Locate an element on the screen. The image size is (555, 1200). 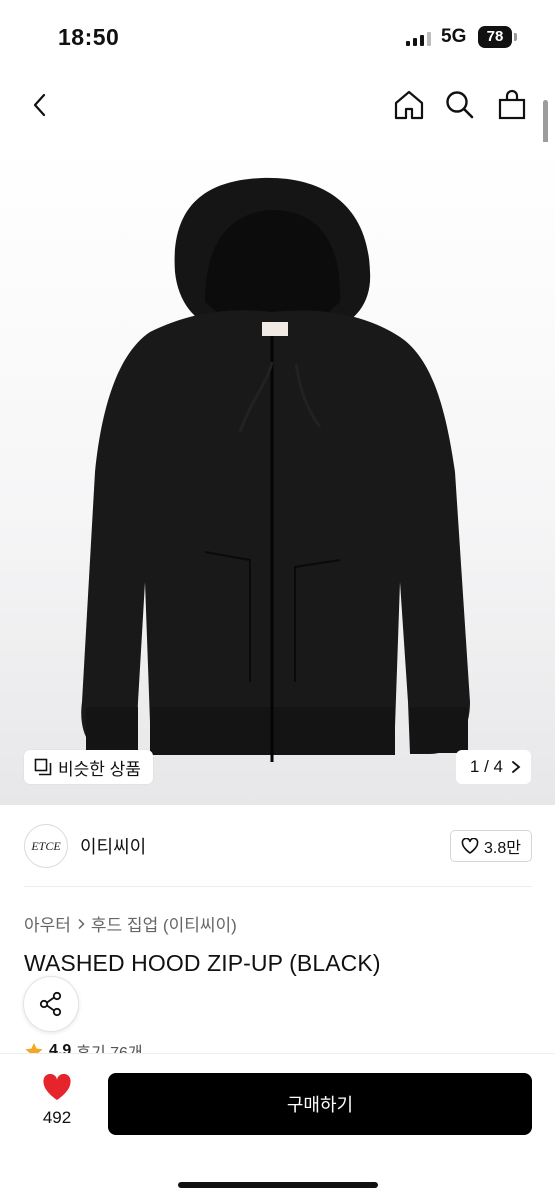
product-title: WASHED HOOD ZIP-UP (BLACK) is located at coordinates (202, 963).